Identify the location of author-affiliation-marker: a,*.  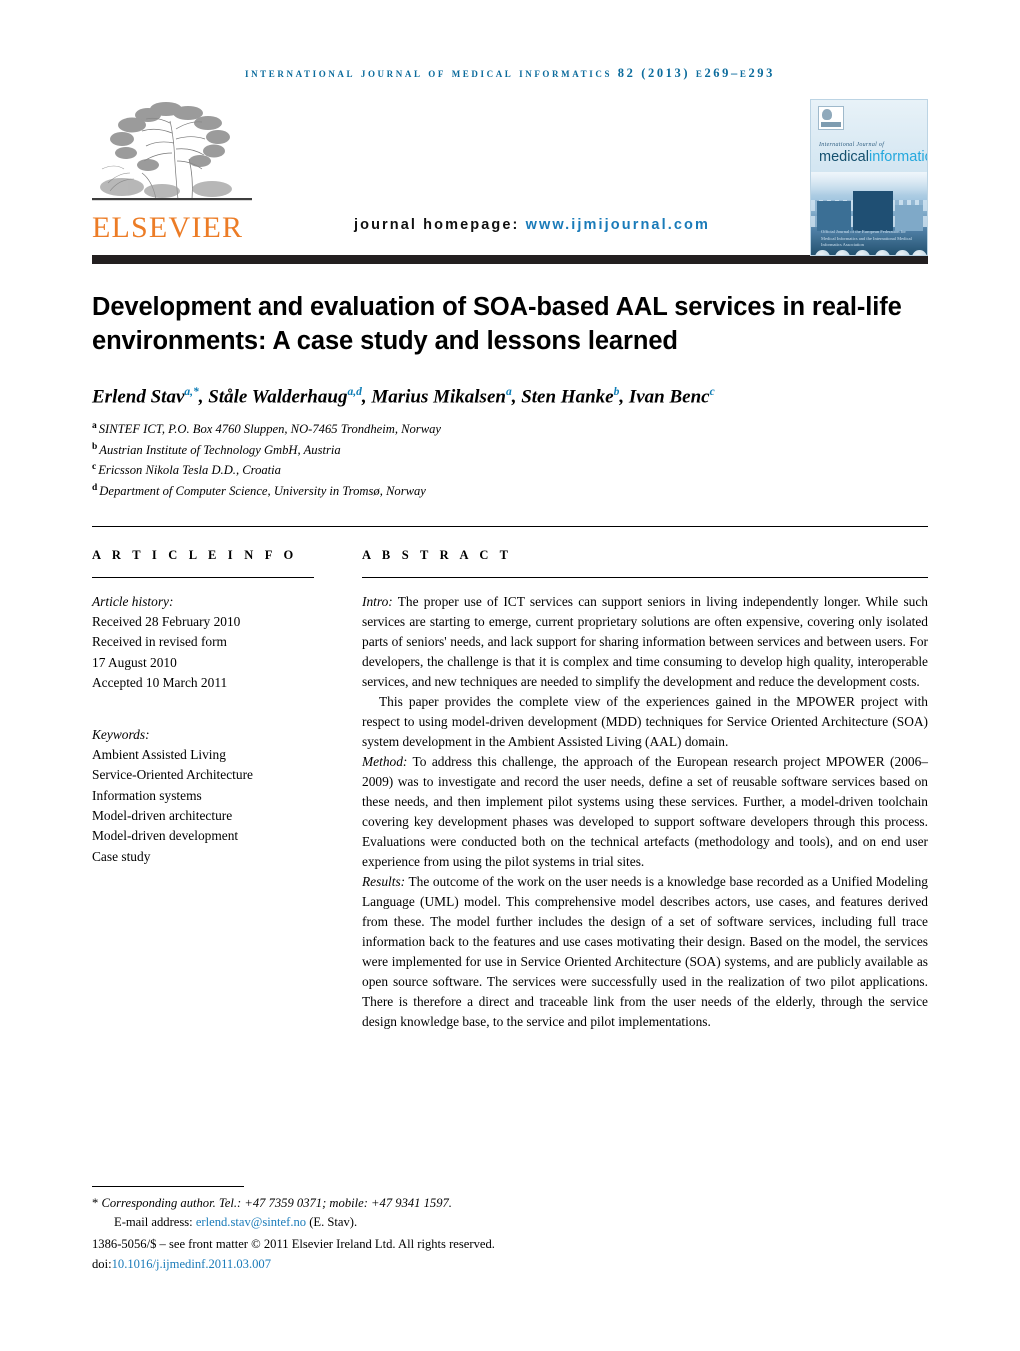
(191, 392).